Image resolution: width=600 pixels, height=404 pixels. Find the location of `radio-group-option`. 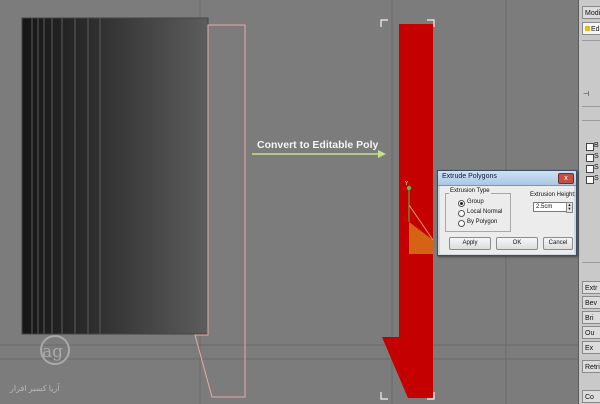

radio-group-option is located at coordinates (461, 203).